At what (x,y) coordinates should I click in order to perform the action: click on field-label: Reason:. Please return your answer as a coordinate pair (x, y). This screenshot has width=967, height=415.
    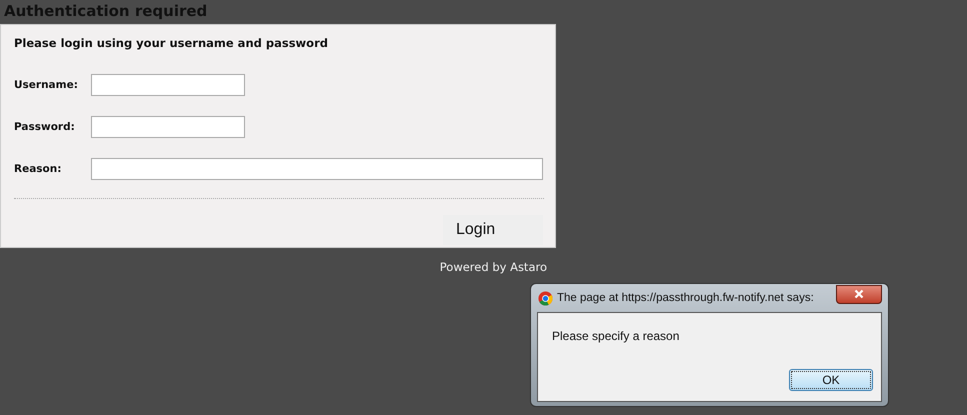
    Looking at the image, I should click on (38, 169).